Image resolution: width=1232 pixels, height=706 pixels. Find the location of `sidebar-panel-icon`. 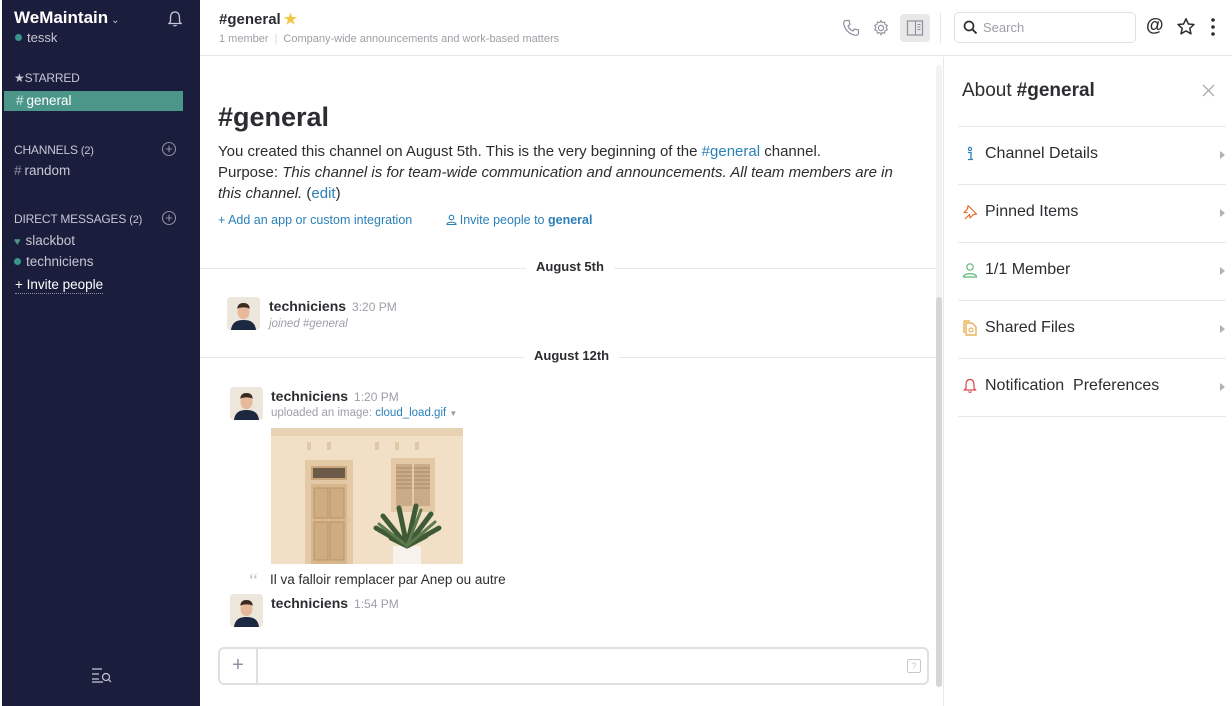

sidebar-panel-icon is located at coordinates (915, 28).